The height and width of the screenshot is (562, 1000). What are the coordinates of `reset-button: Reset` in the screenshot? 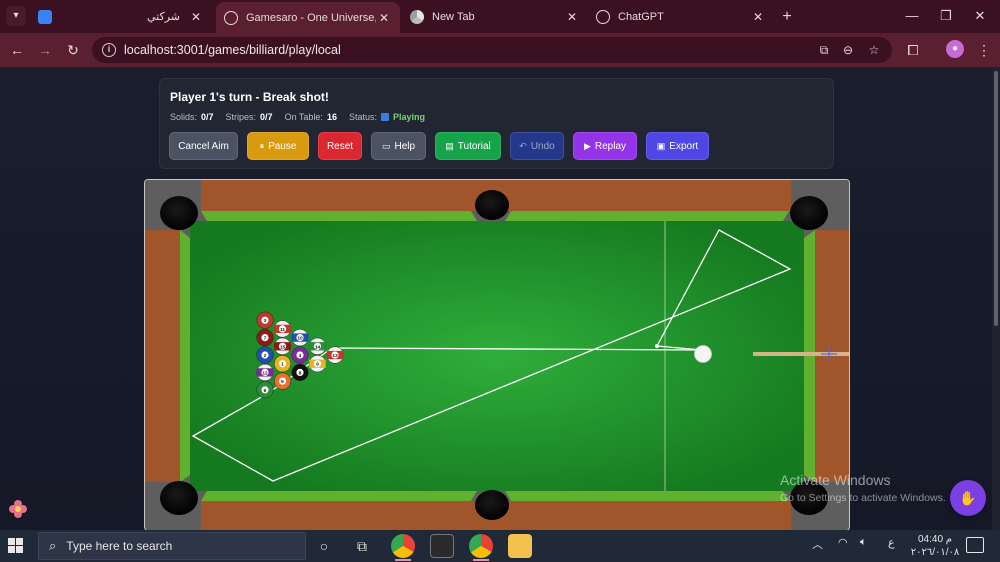 It's located at (340, 146).